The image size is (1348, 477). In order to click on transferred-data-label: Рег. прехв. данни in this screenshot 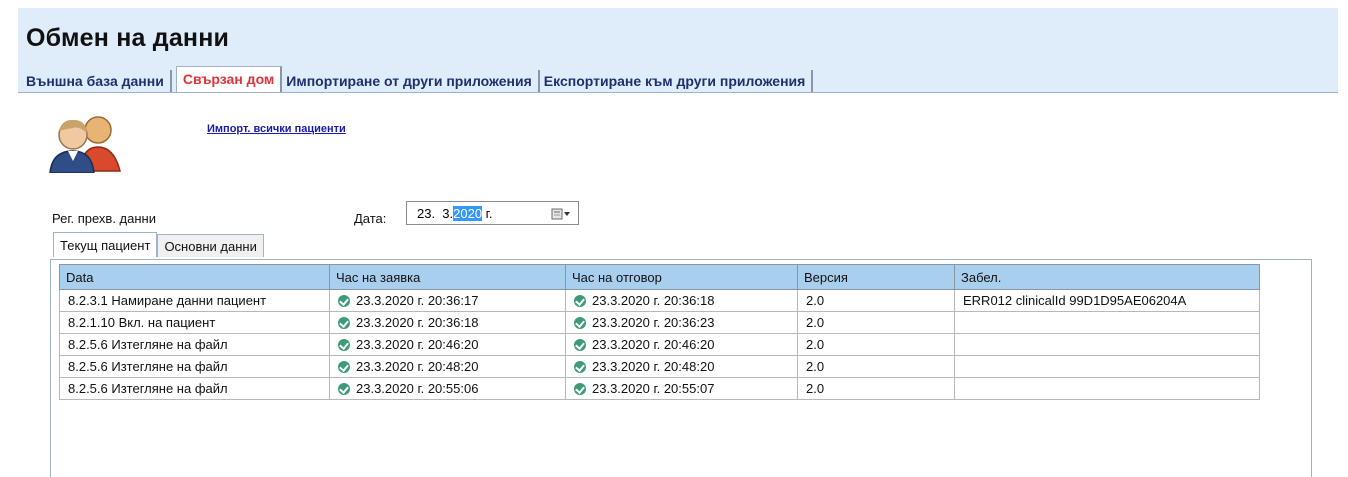, I will do `click(104, 218)`.